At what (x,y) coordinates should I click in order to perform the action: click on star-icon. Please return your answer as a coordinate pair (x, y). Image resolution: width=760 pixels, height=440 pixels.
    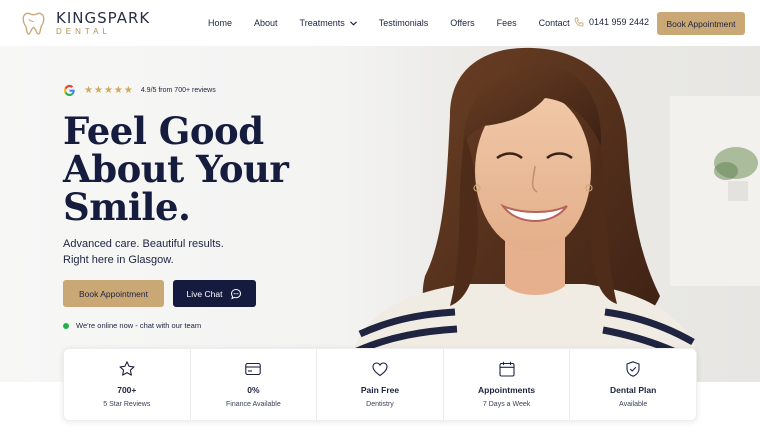
    Looking at the image, I should click on (127, 368).